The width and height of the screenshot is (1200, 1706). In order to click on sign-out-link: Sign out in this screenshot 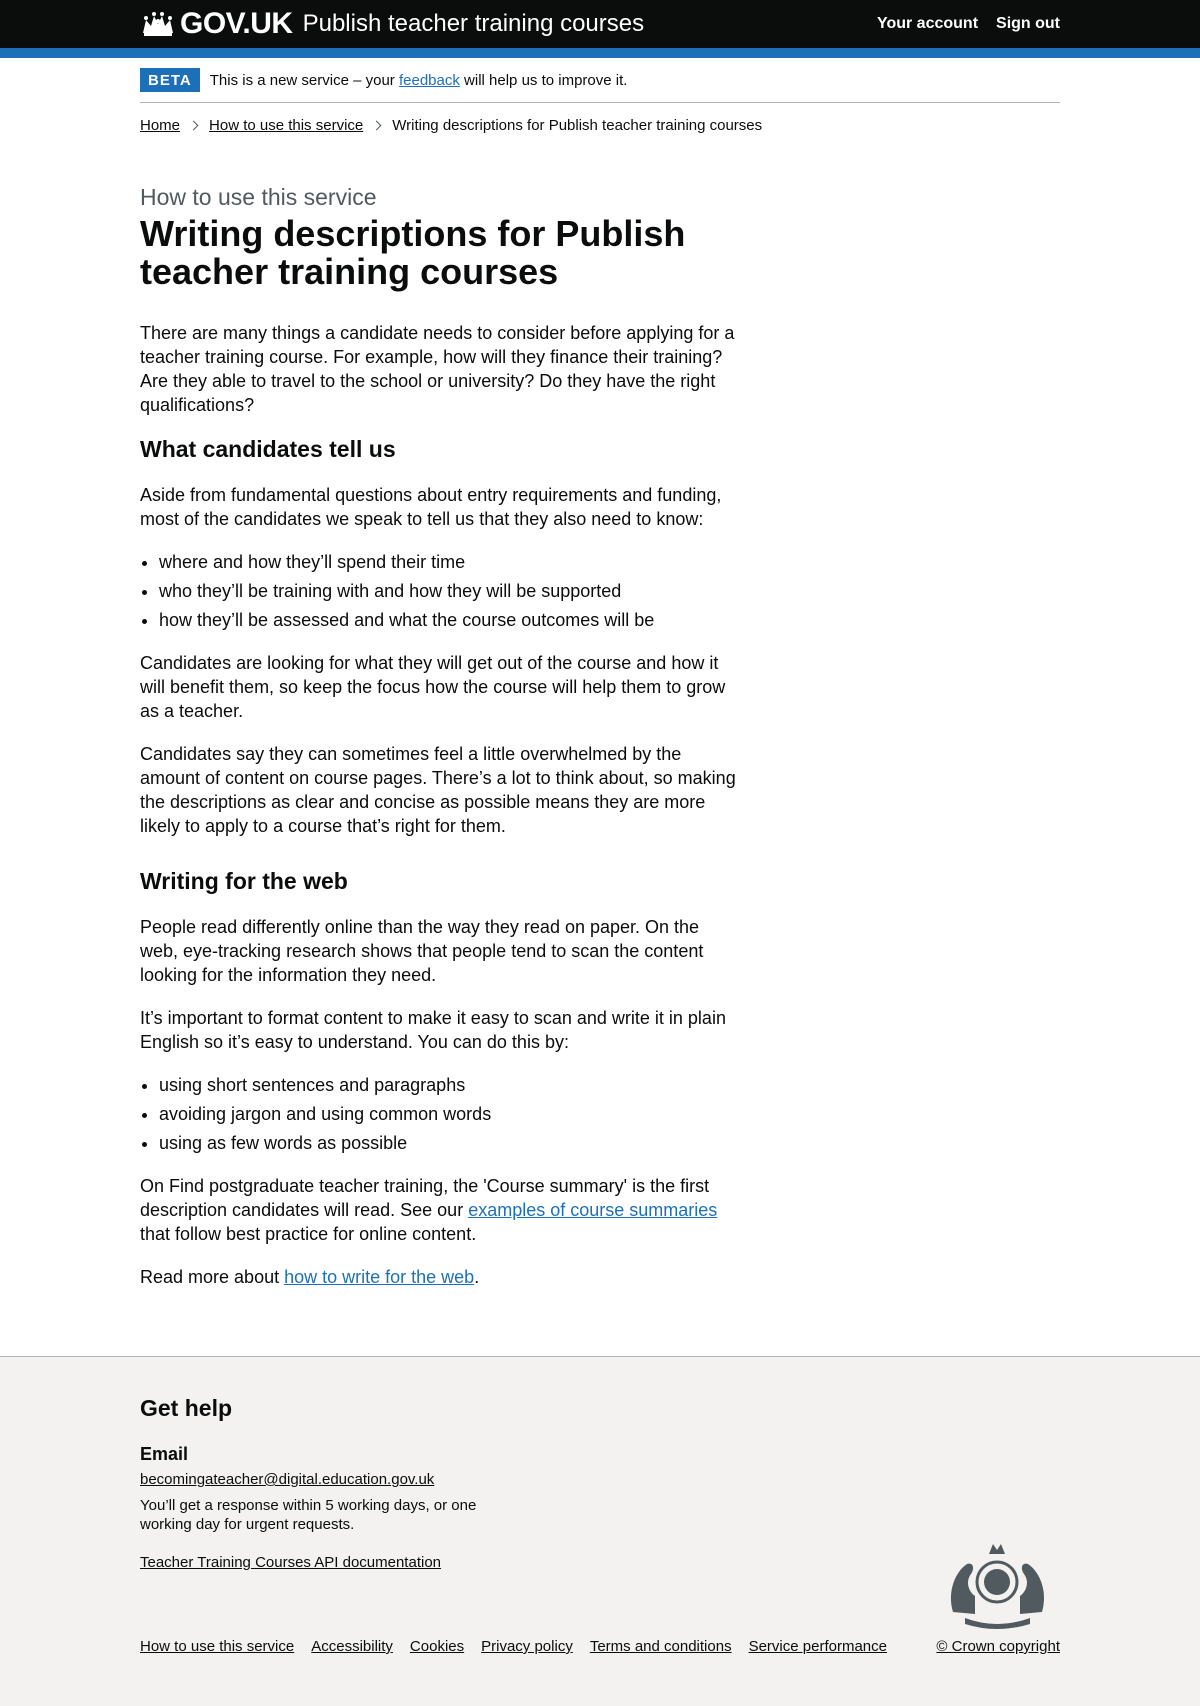, I will do `click(1028, 24)`.